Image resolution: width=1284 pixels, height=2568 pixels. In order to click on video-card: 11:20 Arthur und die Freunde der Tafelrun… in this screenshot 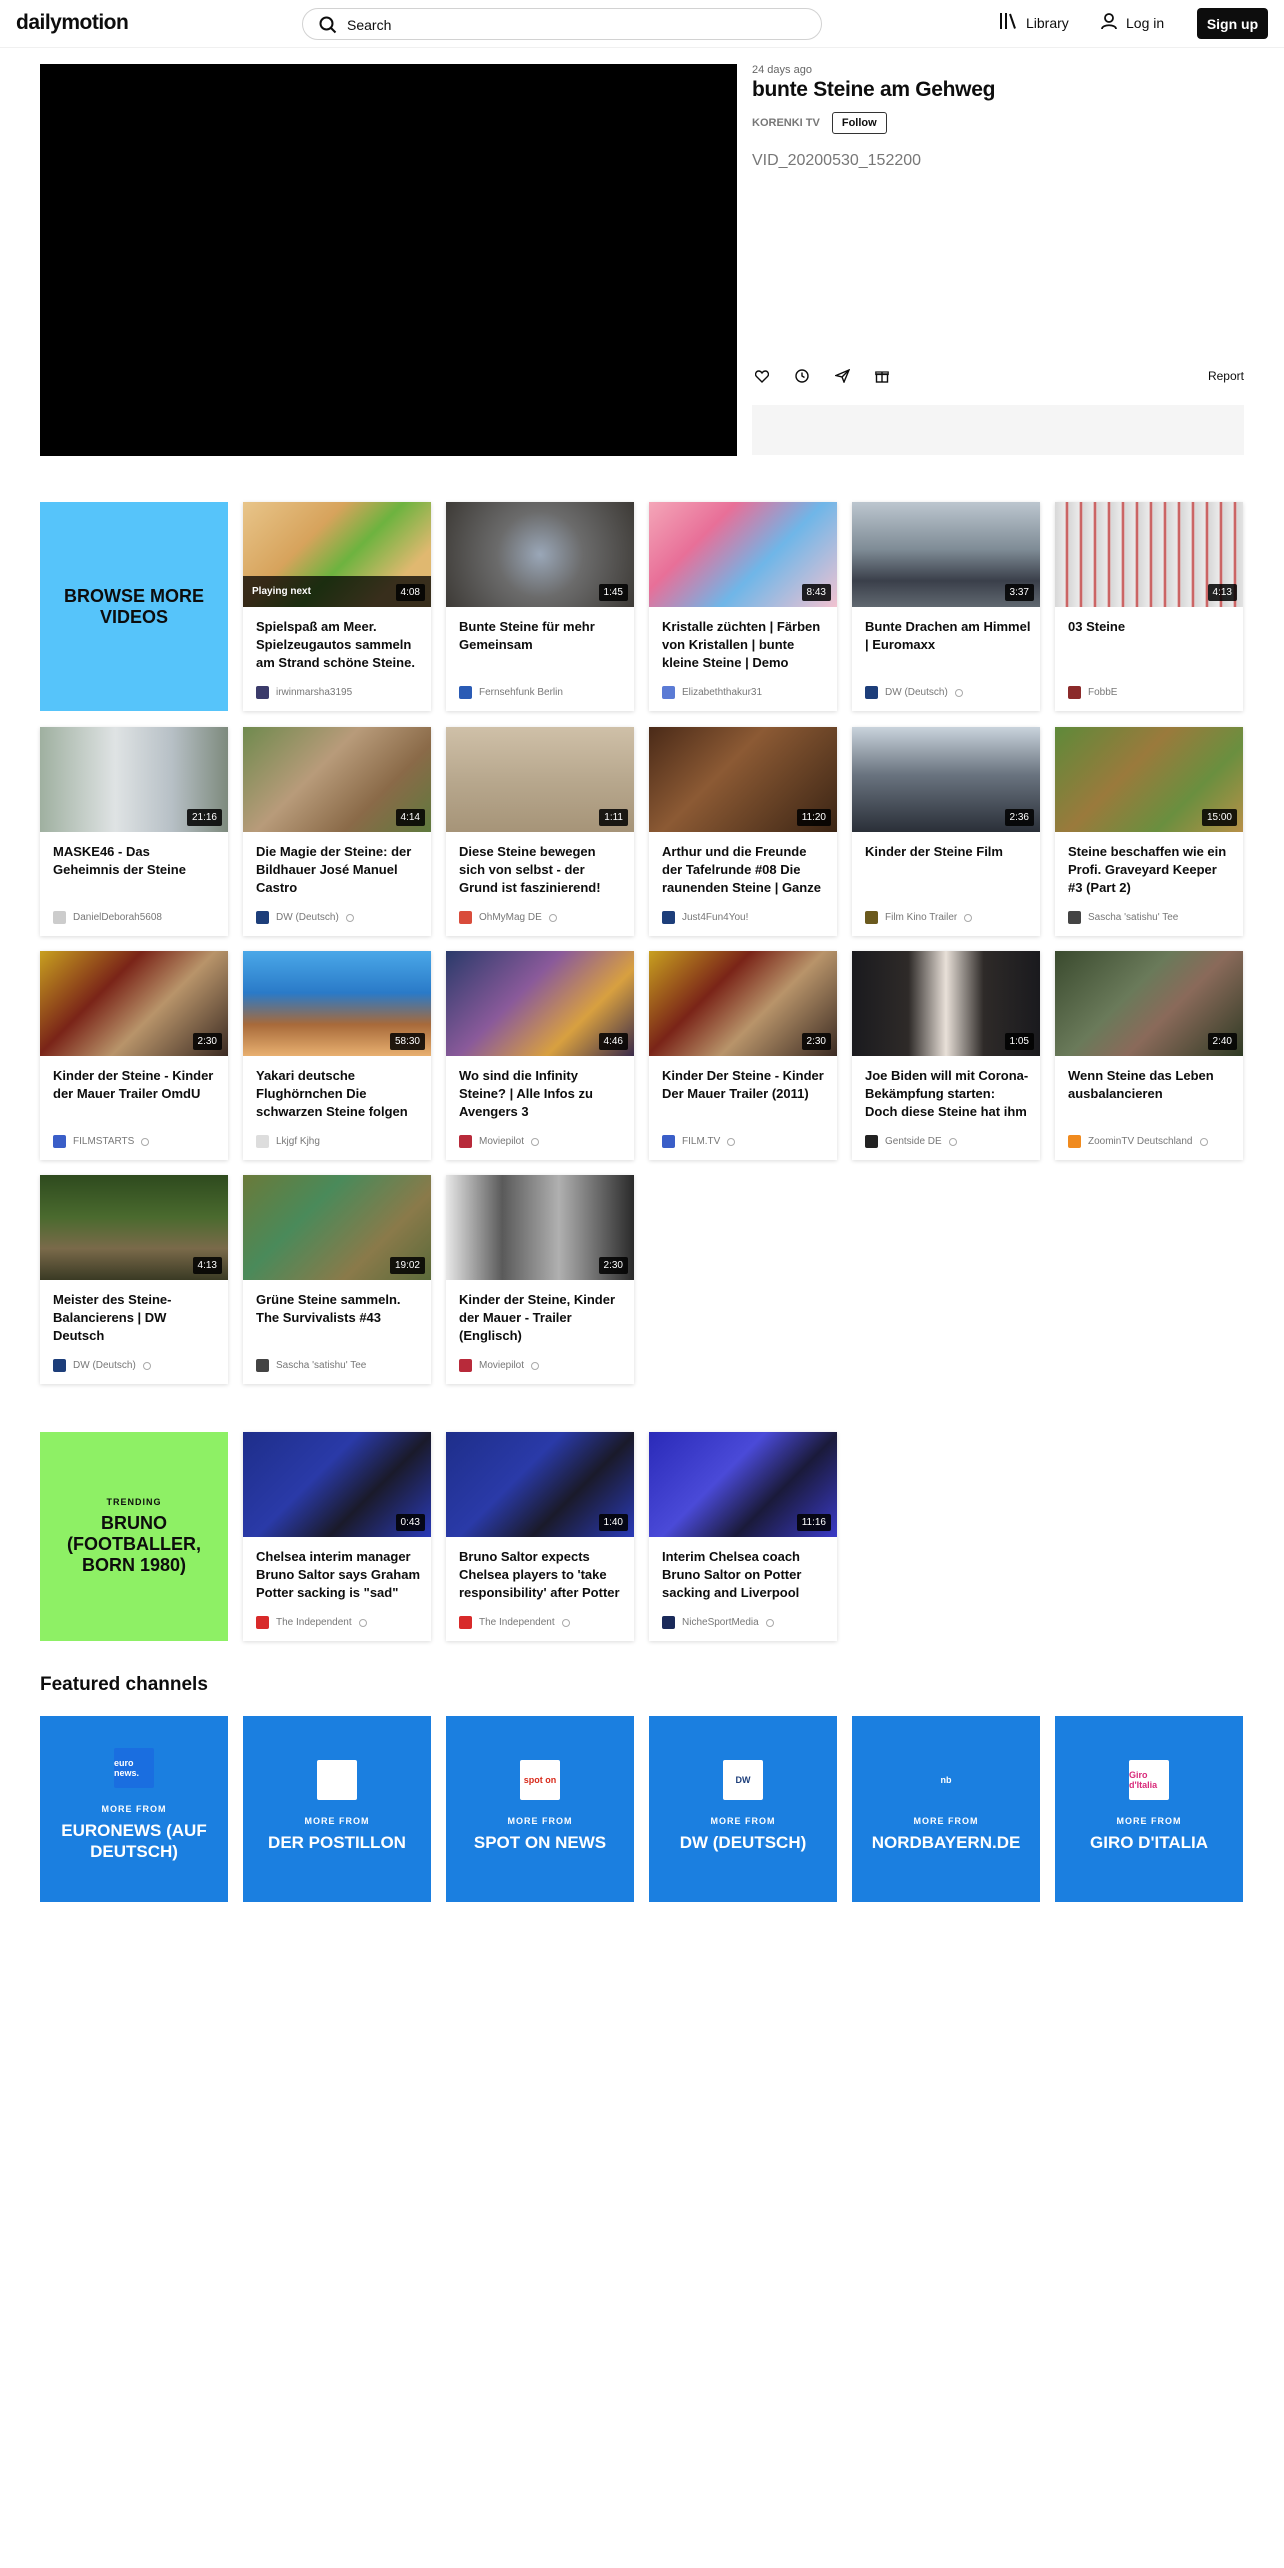, I will do `click(743, 831)`.